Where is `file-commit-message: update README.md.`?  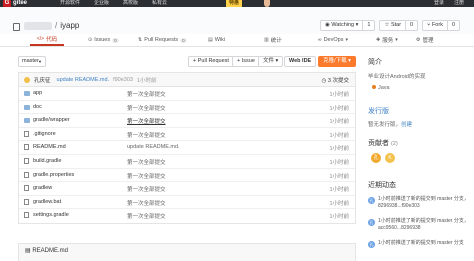 file-commit-message: update README.md. is located at coordinates (153, 147).